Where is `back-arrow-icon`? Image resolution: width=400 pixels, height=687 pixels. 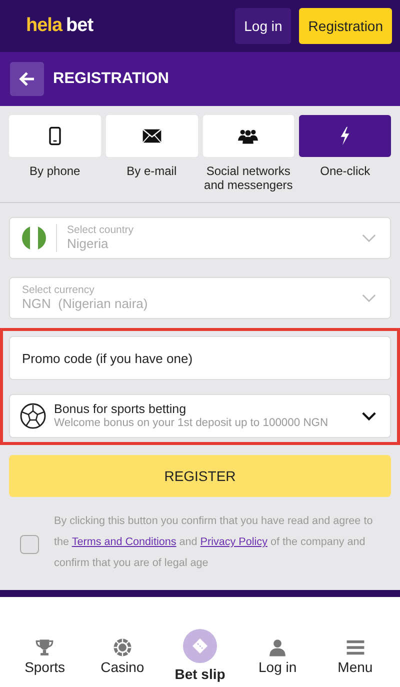
back-arrow-icon is located at coordinates (27, 79).